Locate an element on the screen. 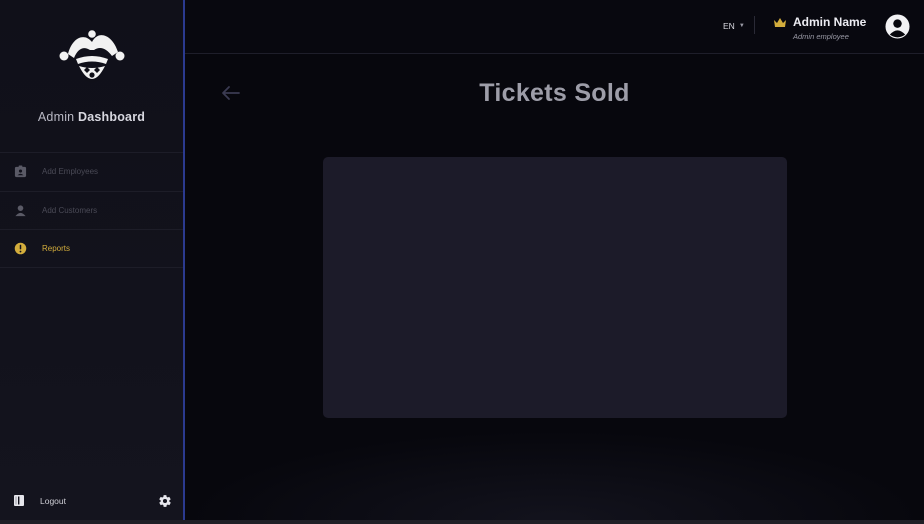 The width and height of the screenshot is (924, 524). logout-button: Logout is located at coordinates (39, 500).